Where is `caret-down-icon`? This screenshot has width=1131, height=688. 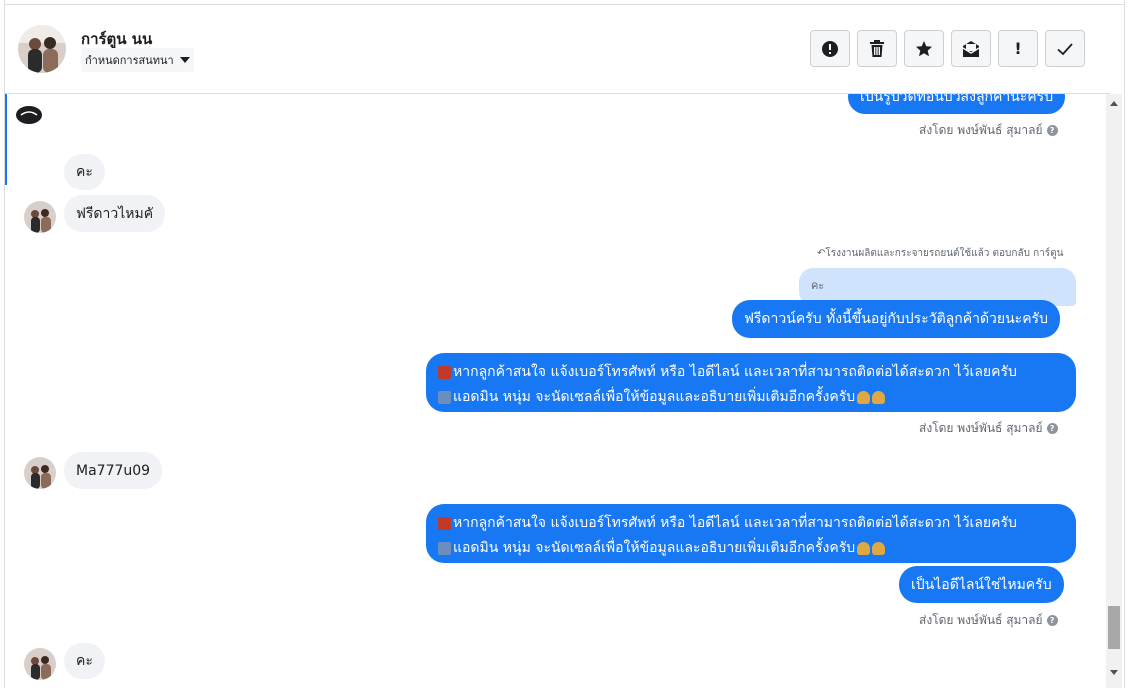
caret-down-icon is located at coordinates (184, 60).